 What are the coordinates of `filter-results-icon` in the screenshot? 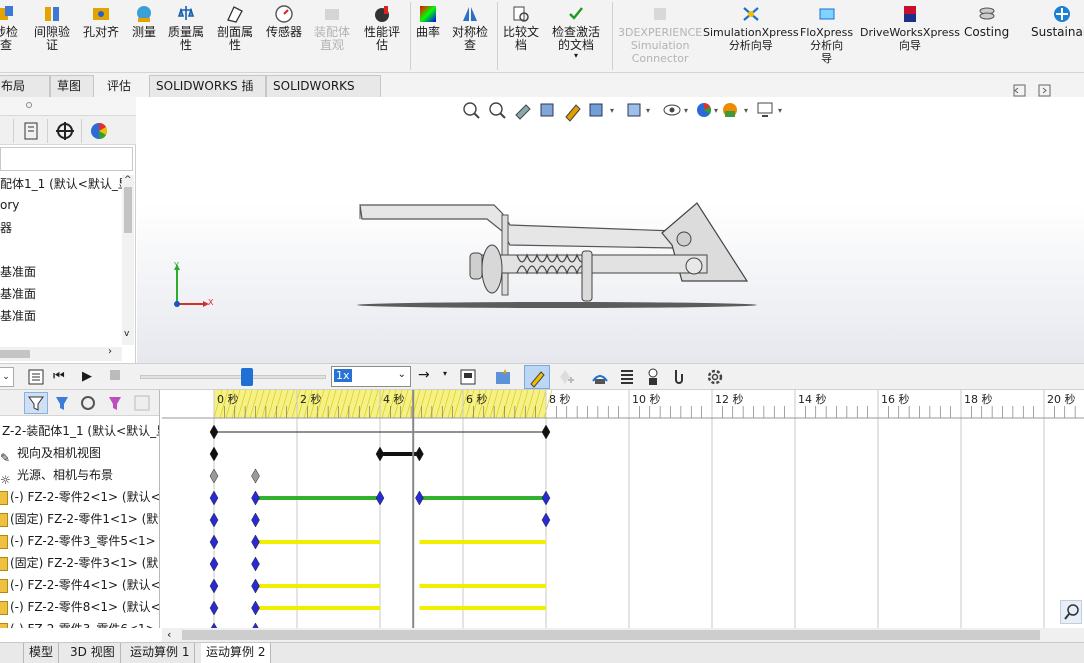 It's located at (116, 403).